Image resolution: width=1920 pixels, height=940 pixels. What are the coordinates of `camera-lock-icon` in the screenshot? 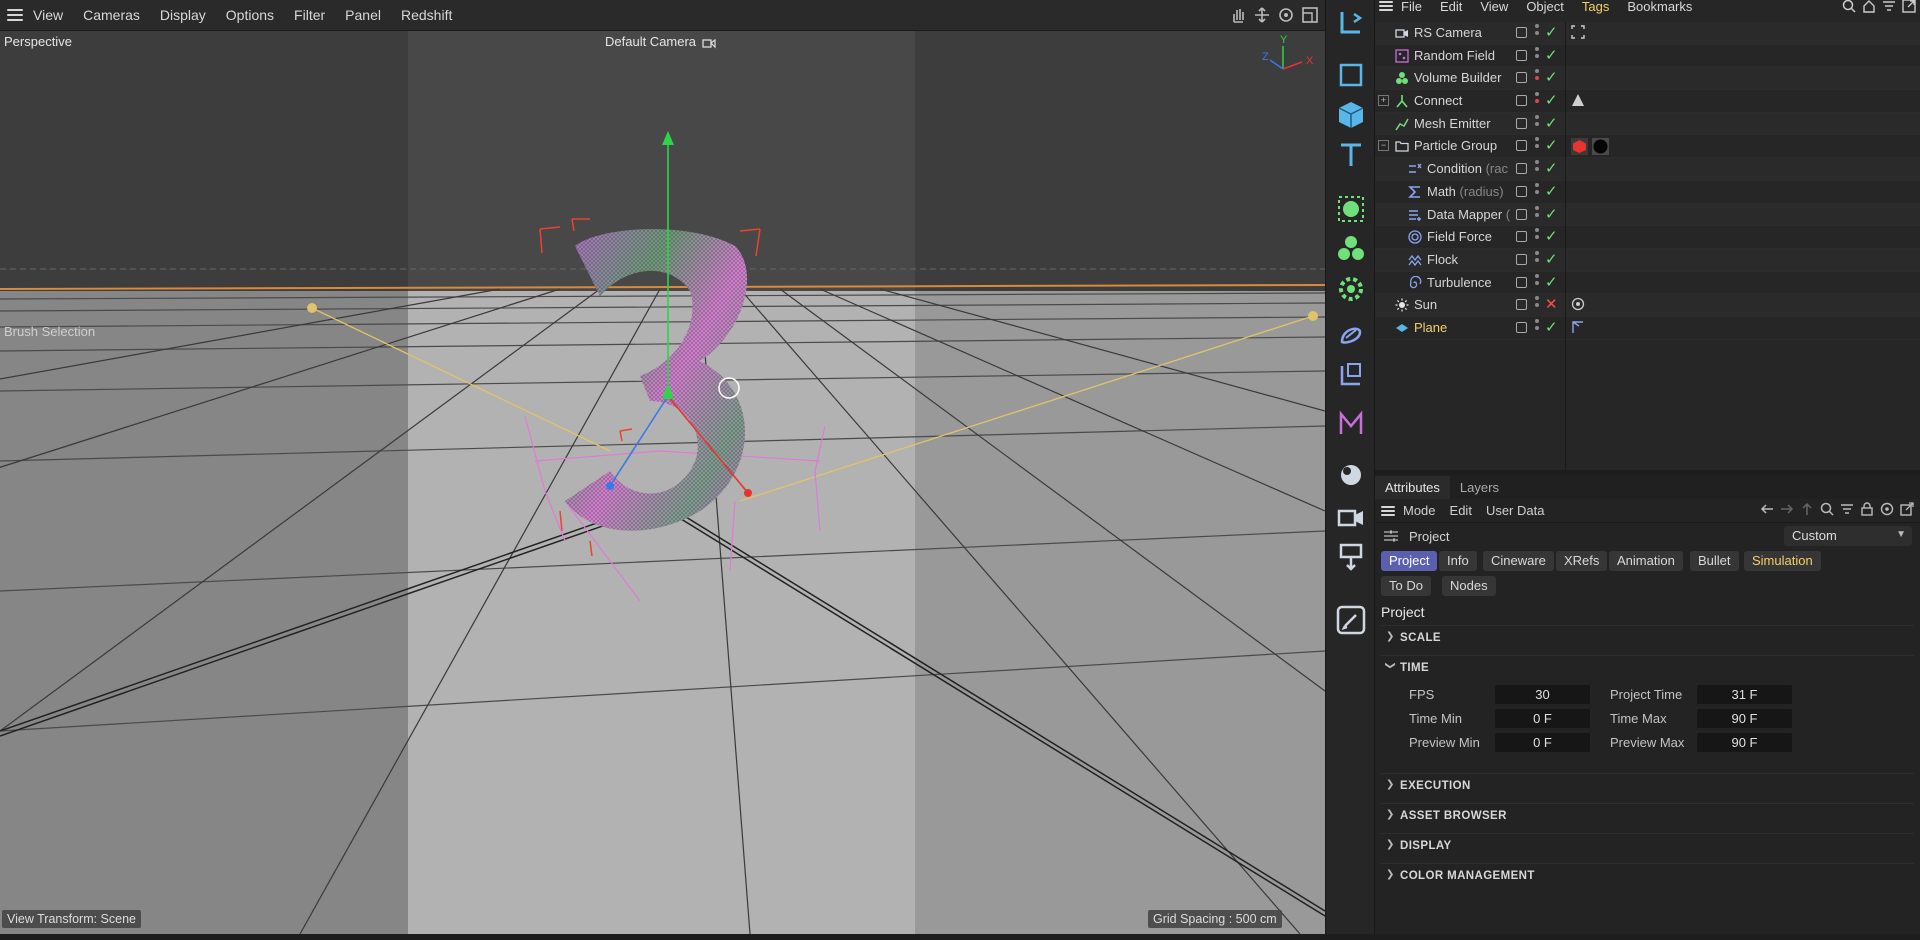 It's located at (709, 43).